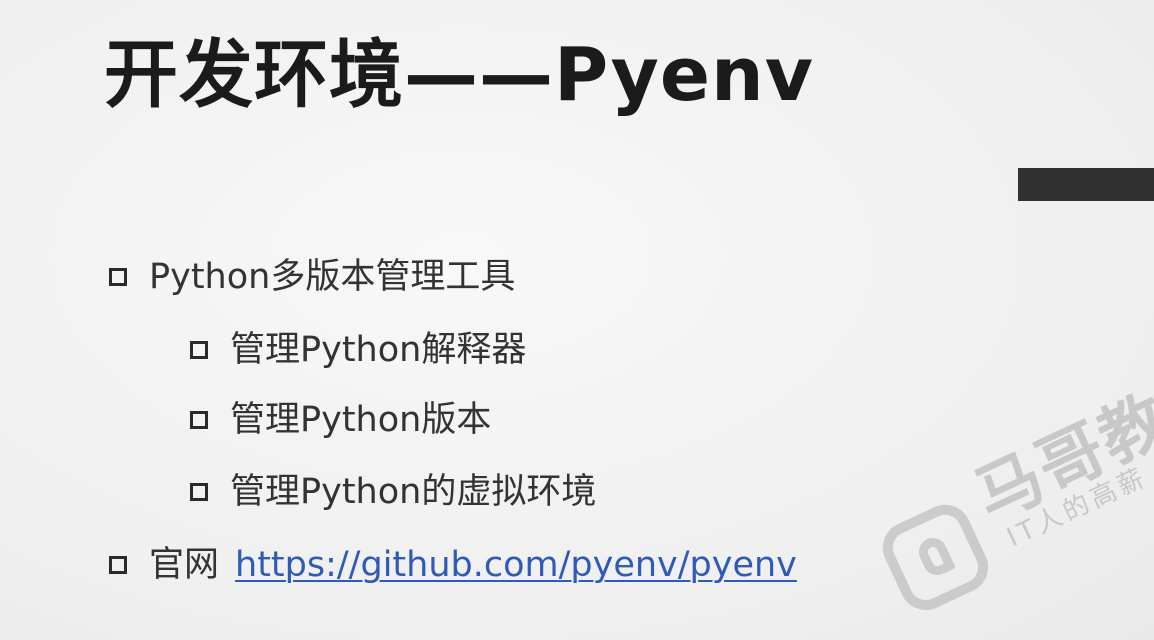  What do you see at coordinates (459, 75) in the screenshot?
I see `slide-title: 开发环境——Pyenv` at bounding box center [459, 75].